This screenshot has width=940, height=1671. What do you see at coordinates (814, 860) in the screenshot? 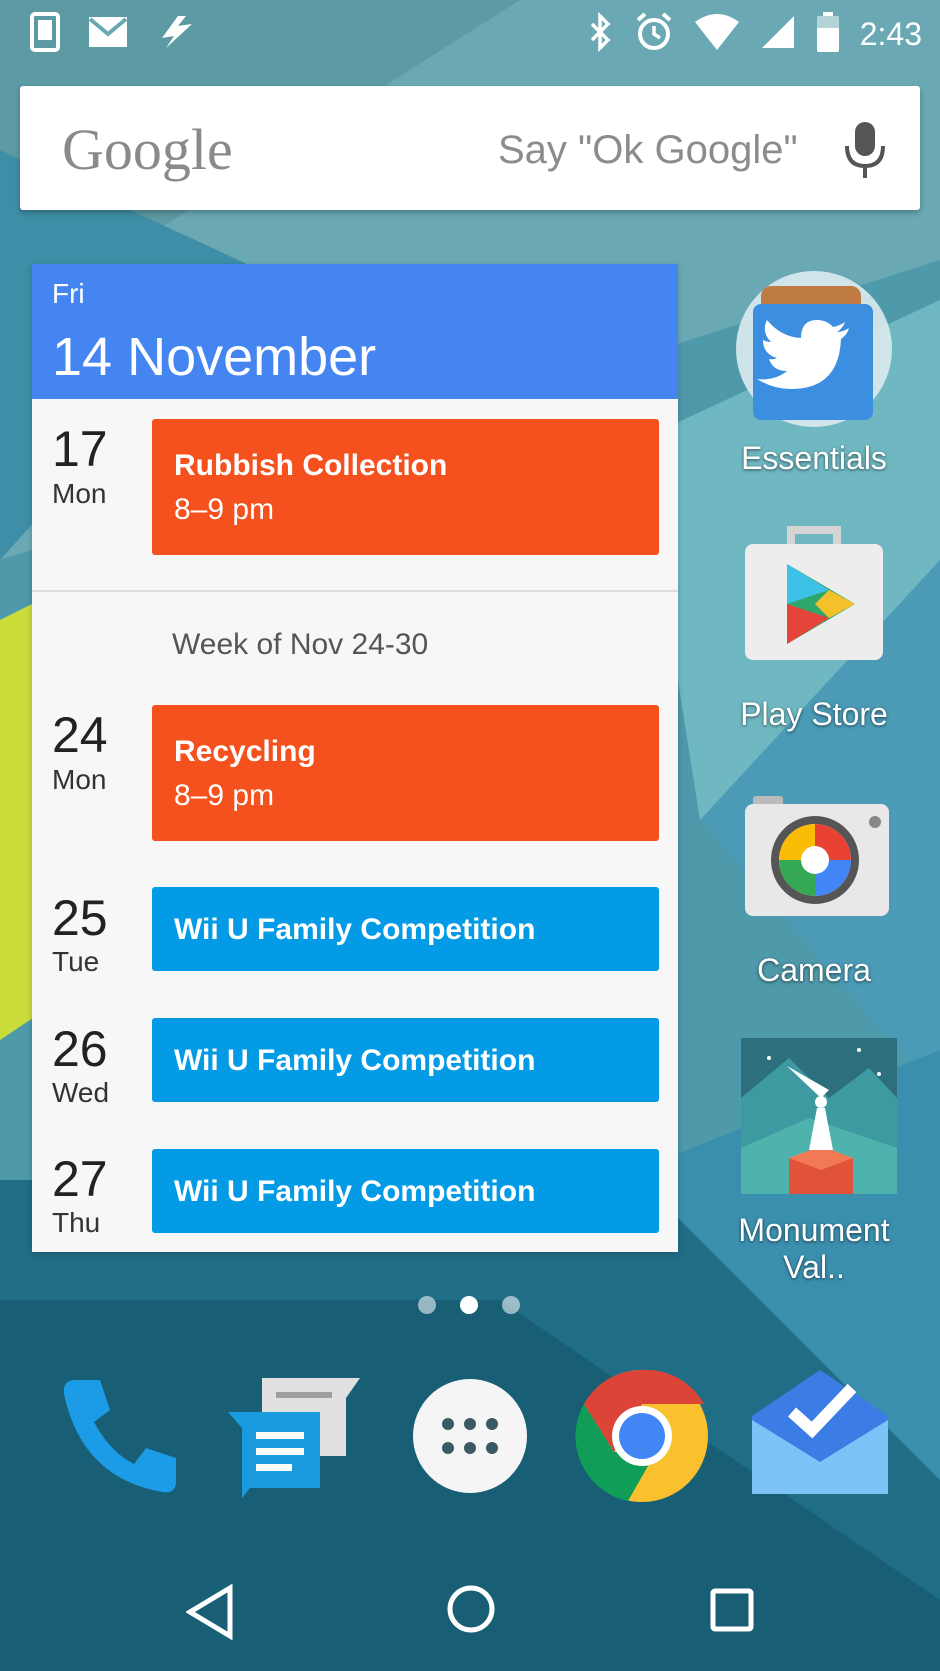
I see `camera-icon` at bounding box center [814, 860].